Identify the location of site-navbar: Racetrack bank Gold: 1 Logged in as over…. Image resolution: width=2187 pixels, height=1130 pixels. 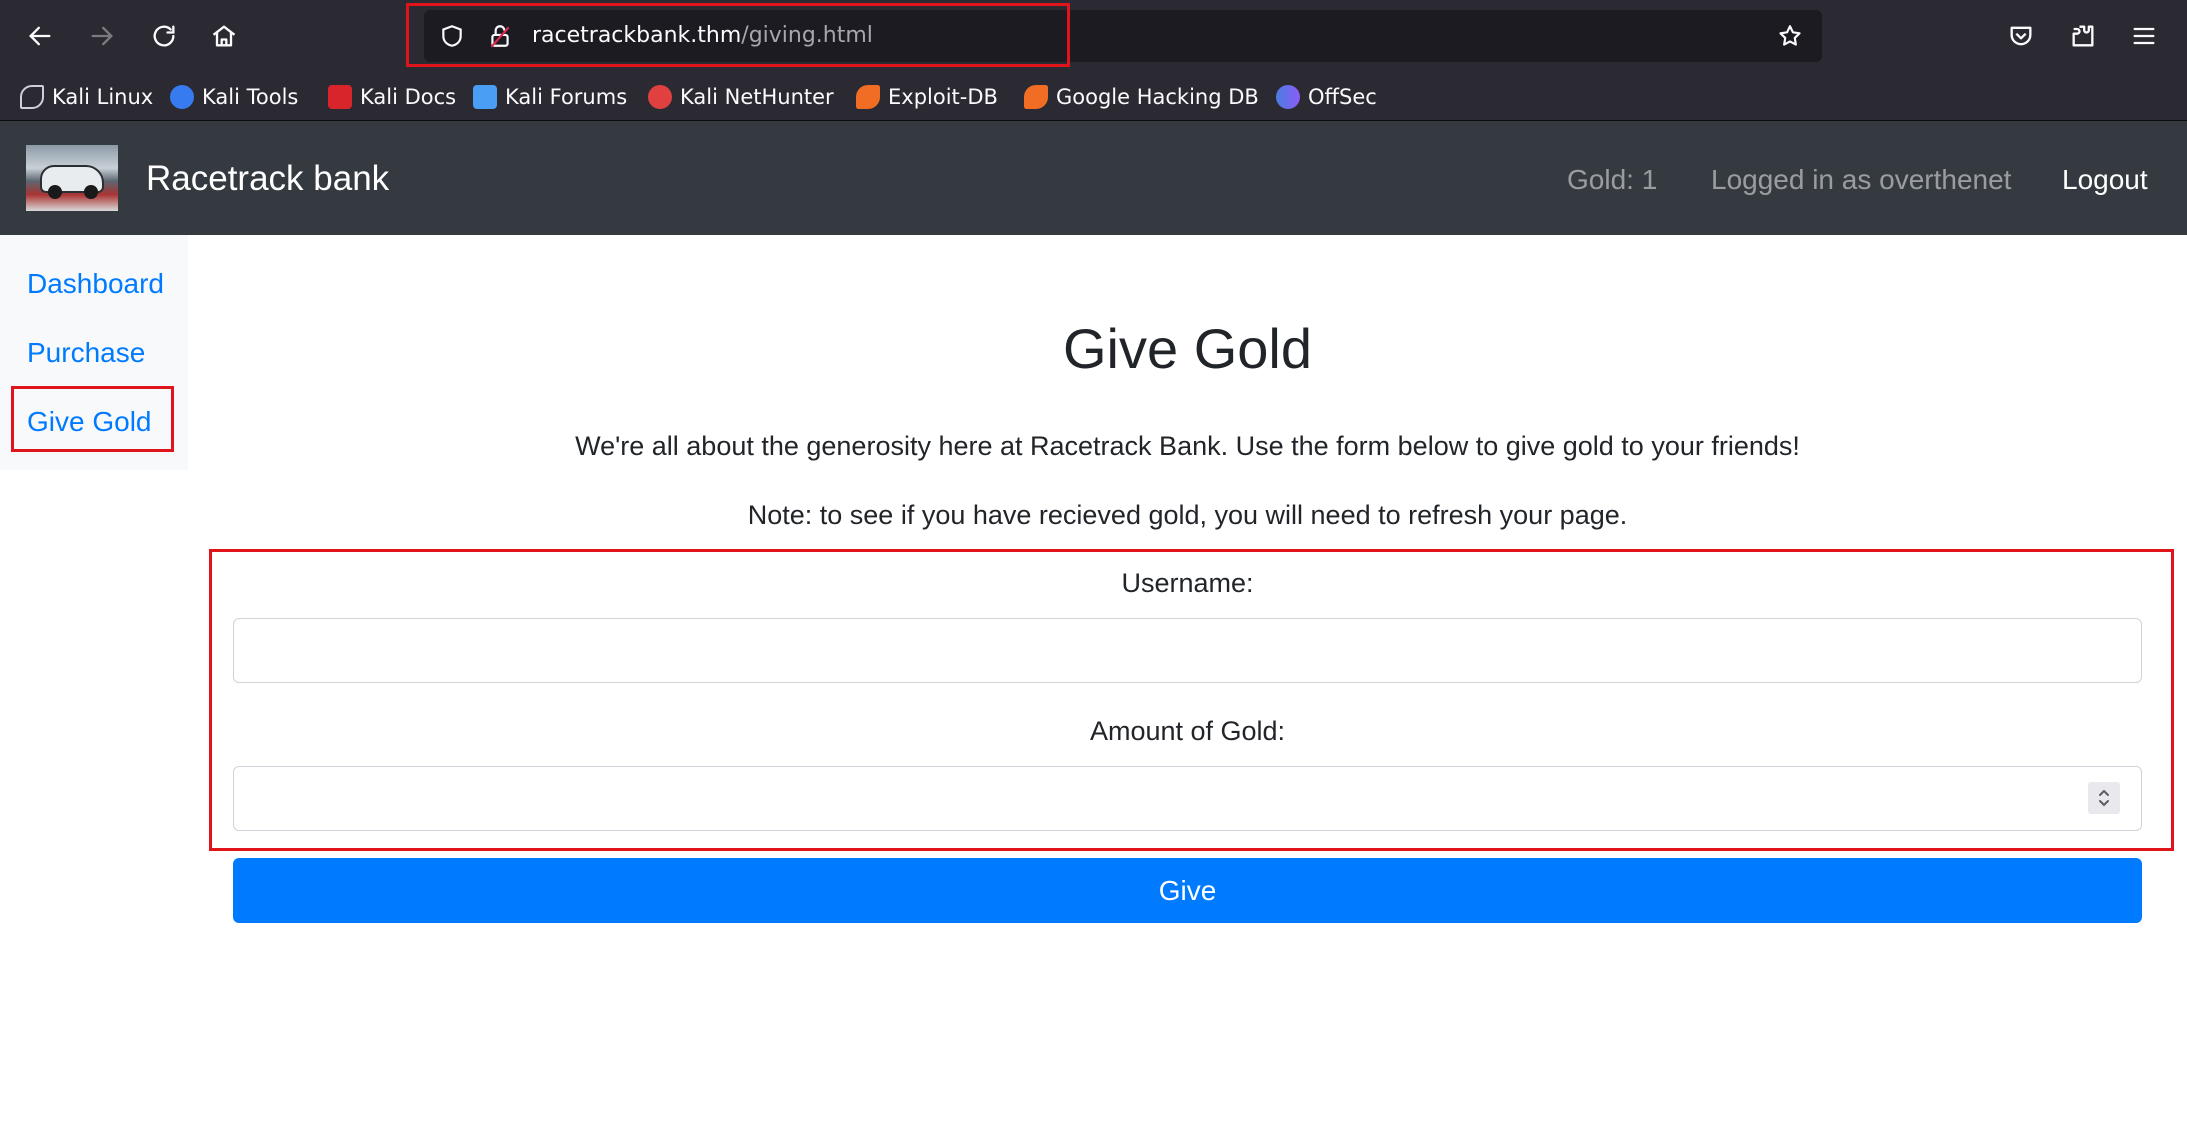
(1093, 178).